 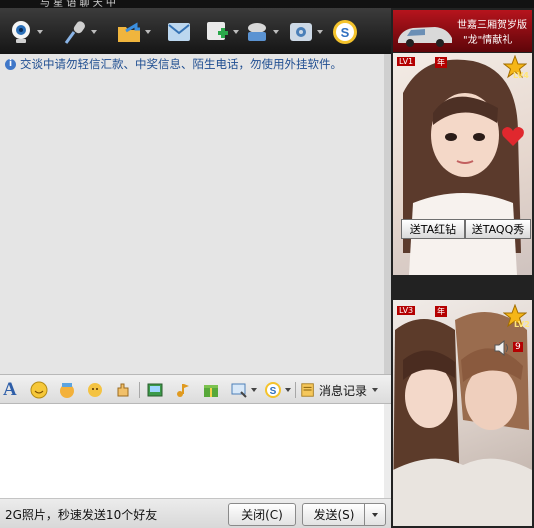 I want to click on qq-show-photo-1: LV1 年 LV4 送TA红钻 送TAQQ秀, so click(x=462, y=164).